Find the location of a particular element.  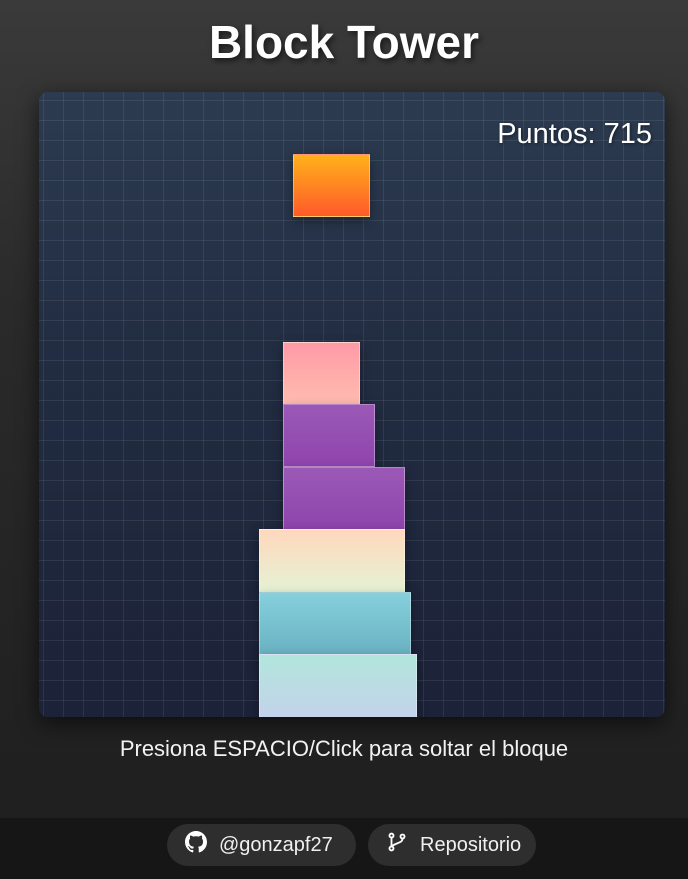

github-username: @gonzapf27 is located at coordinates (276, 844).